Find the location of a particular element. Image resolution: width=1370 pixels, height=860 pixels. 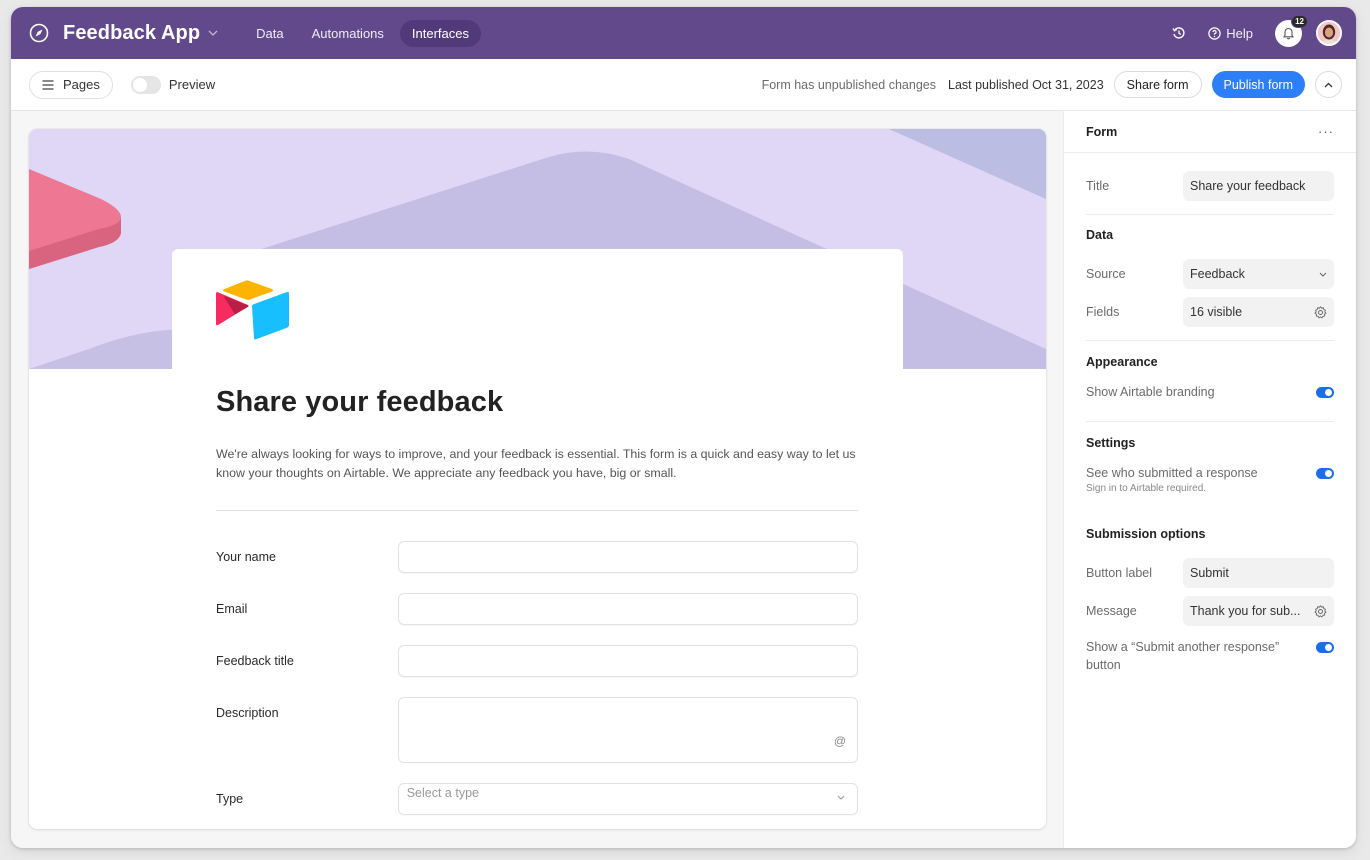

bell-icon is located at coordinates (1288, 33).